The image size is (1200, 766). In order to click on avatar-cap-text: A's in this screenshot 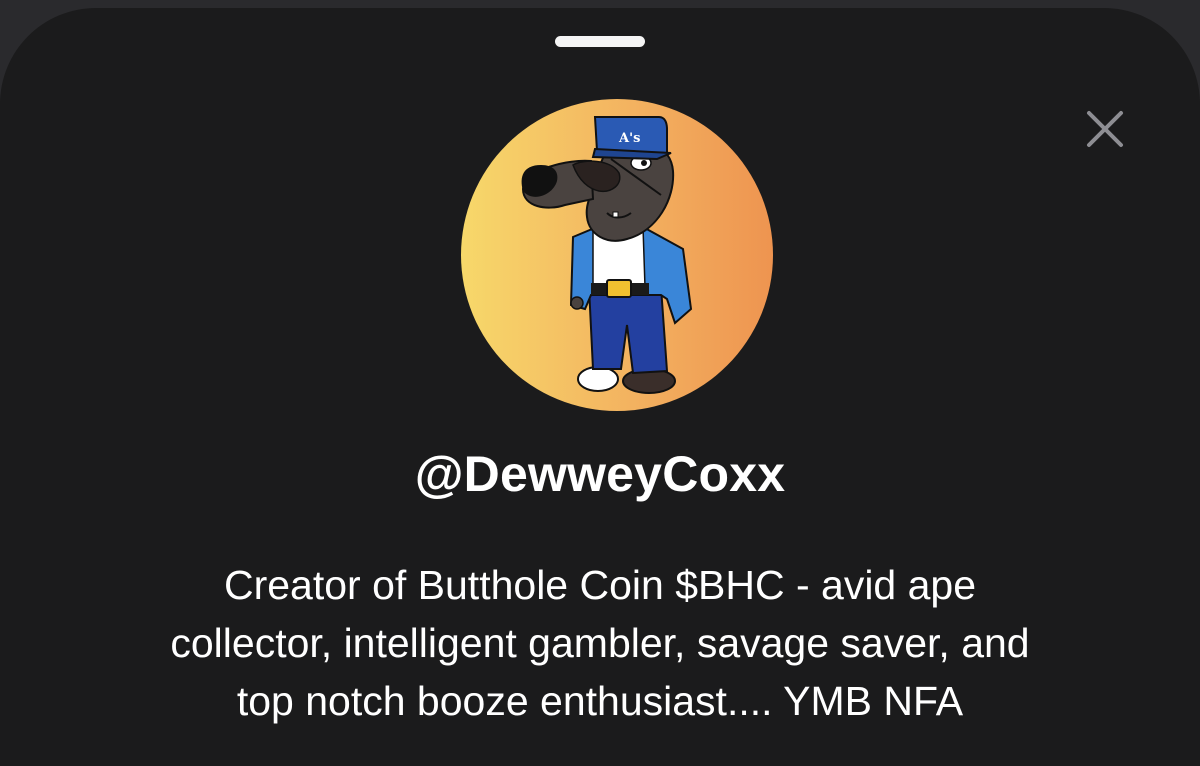, I will do `click(629, 138)`.